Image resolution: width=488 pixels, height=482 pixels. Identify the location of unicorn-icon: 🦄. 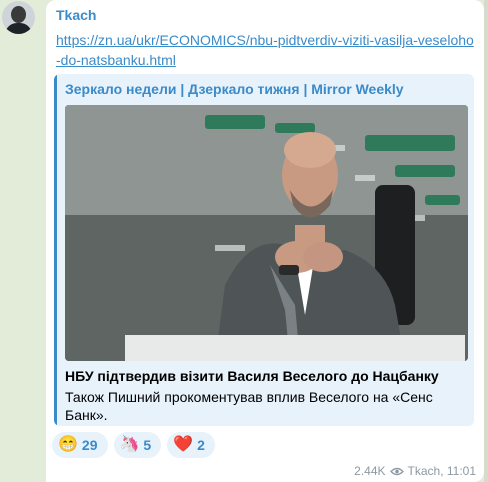
(129, 444).